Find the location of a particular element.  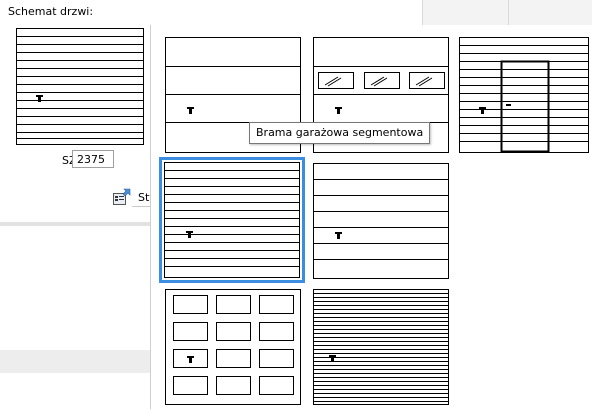

gallery-item-micro-slats is located at coordinates (380, 346).